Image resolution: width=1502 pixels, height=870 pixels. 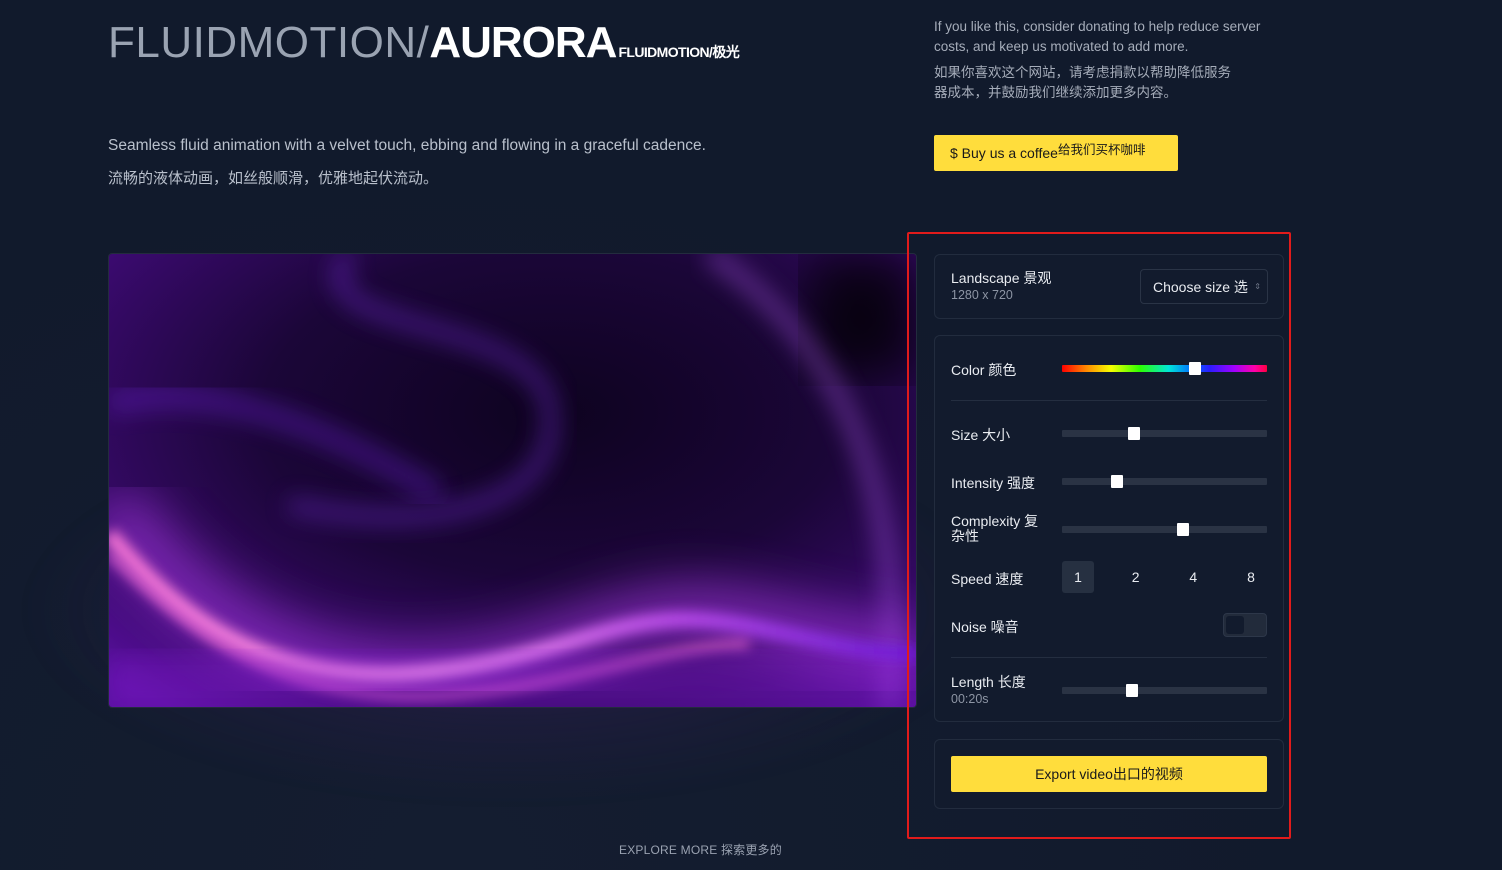 I want to click on complexity-label: Complexity 复杂性, so click(x=995, y=528).